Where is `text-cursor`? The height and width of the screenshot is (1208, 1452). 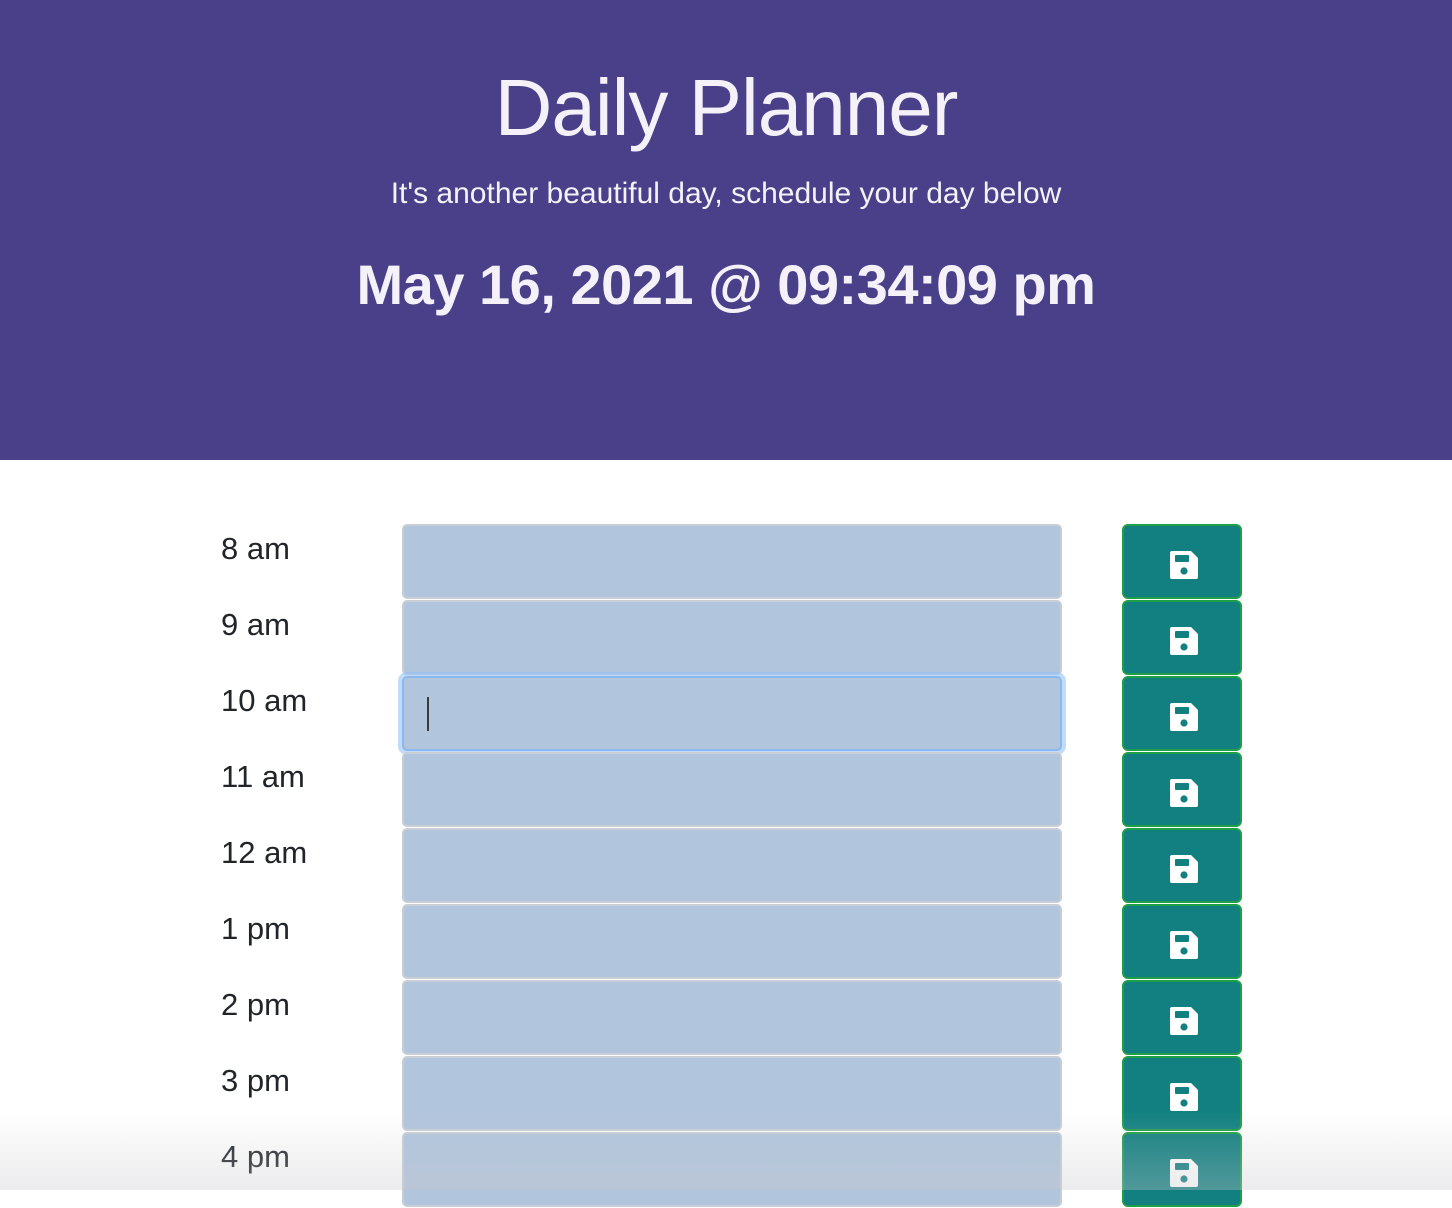 text-cursor is located at coordinates (428, 714).